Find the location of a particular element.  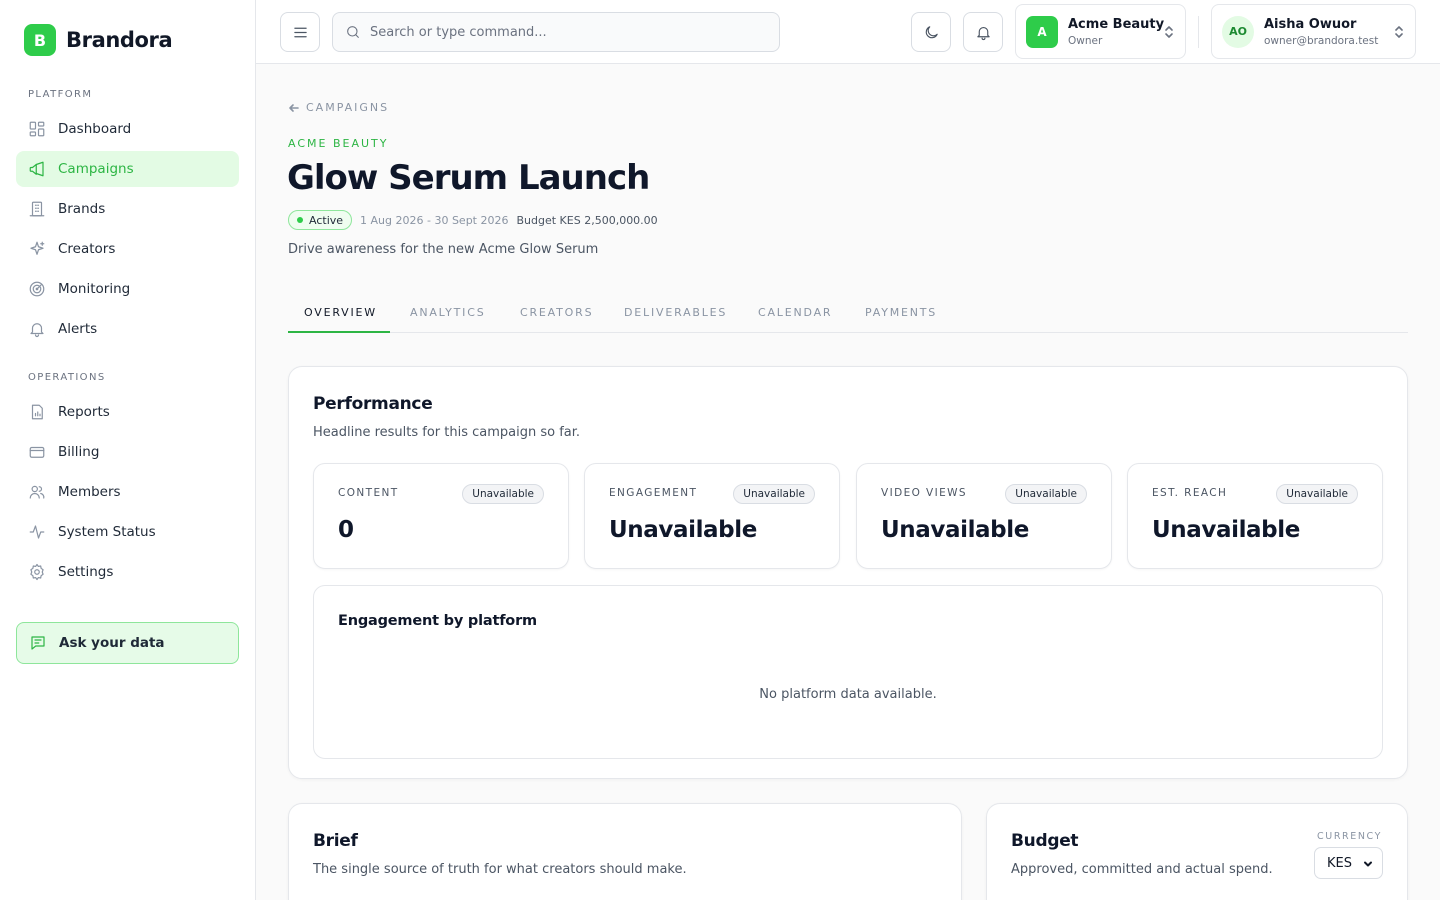

workspace-name: Acme Beauty is located at coordinates (1116, 24).